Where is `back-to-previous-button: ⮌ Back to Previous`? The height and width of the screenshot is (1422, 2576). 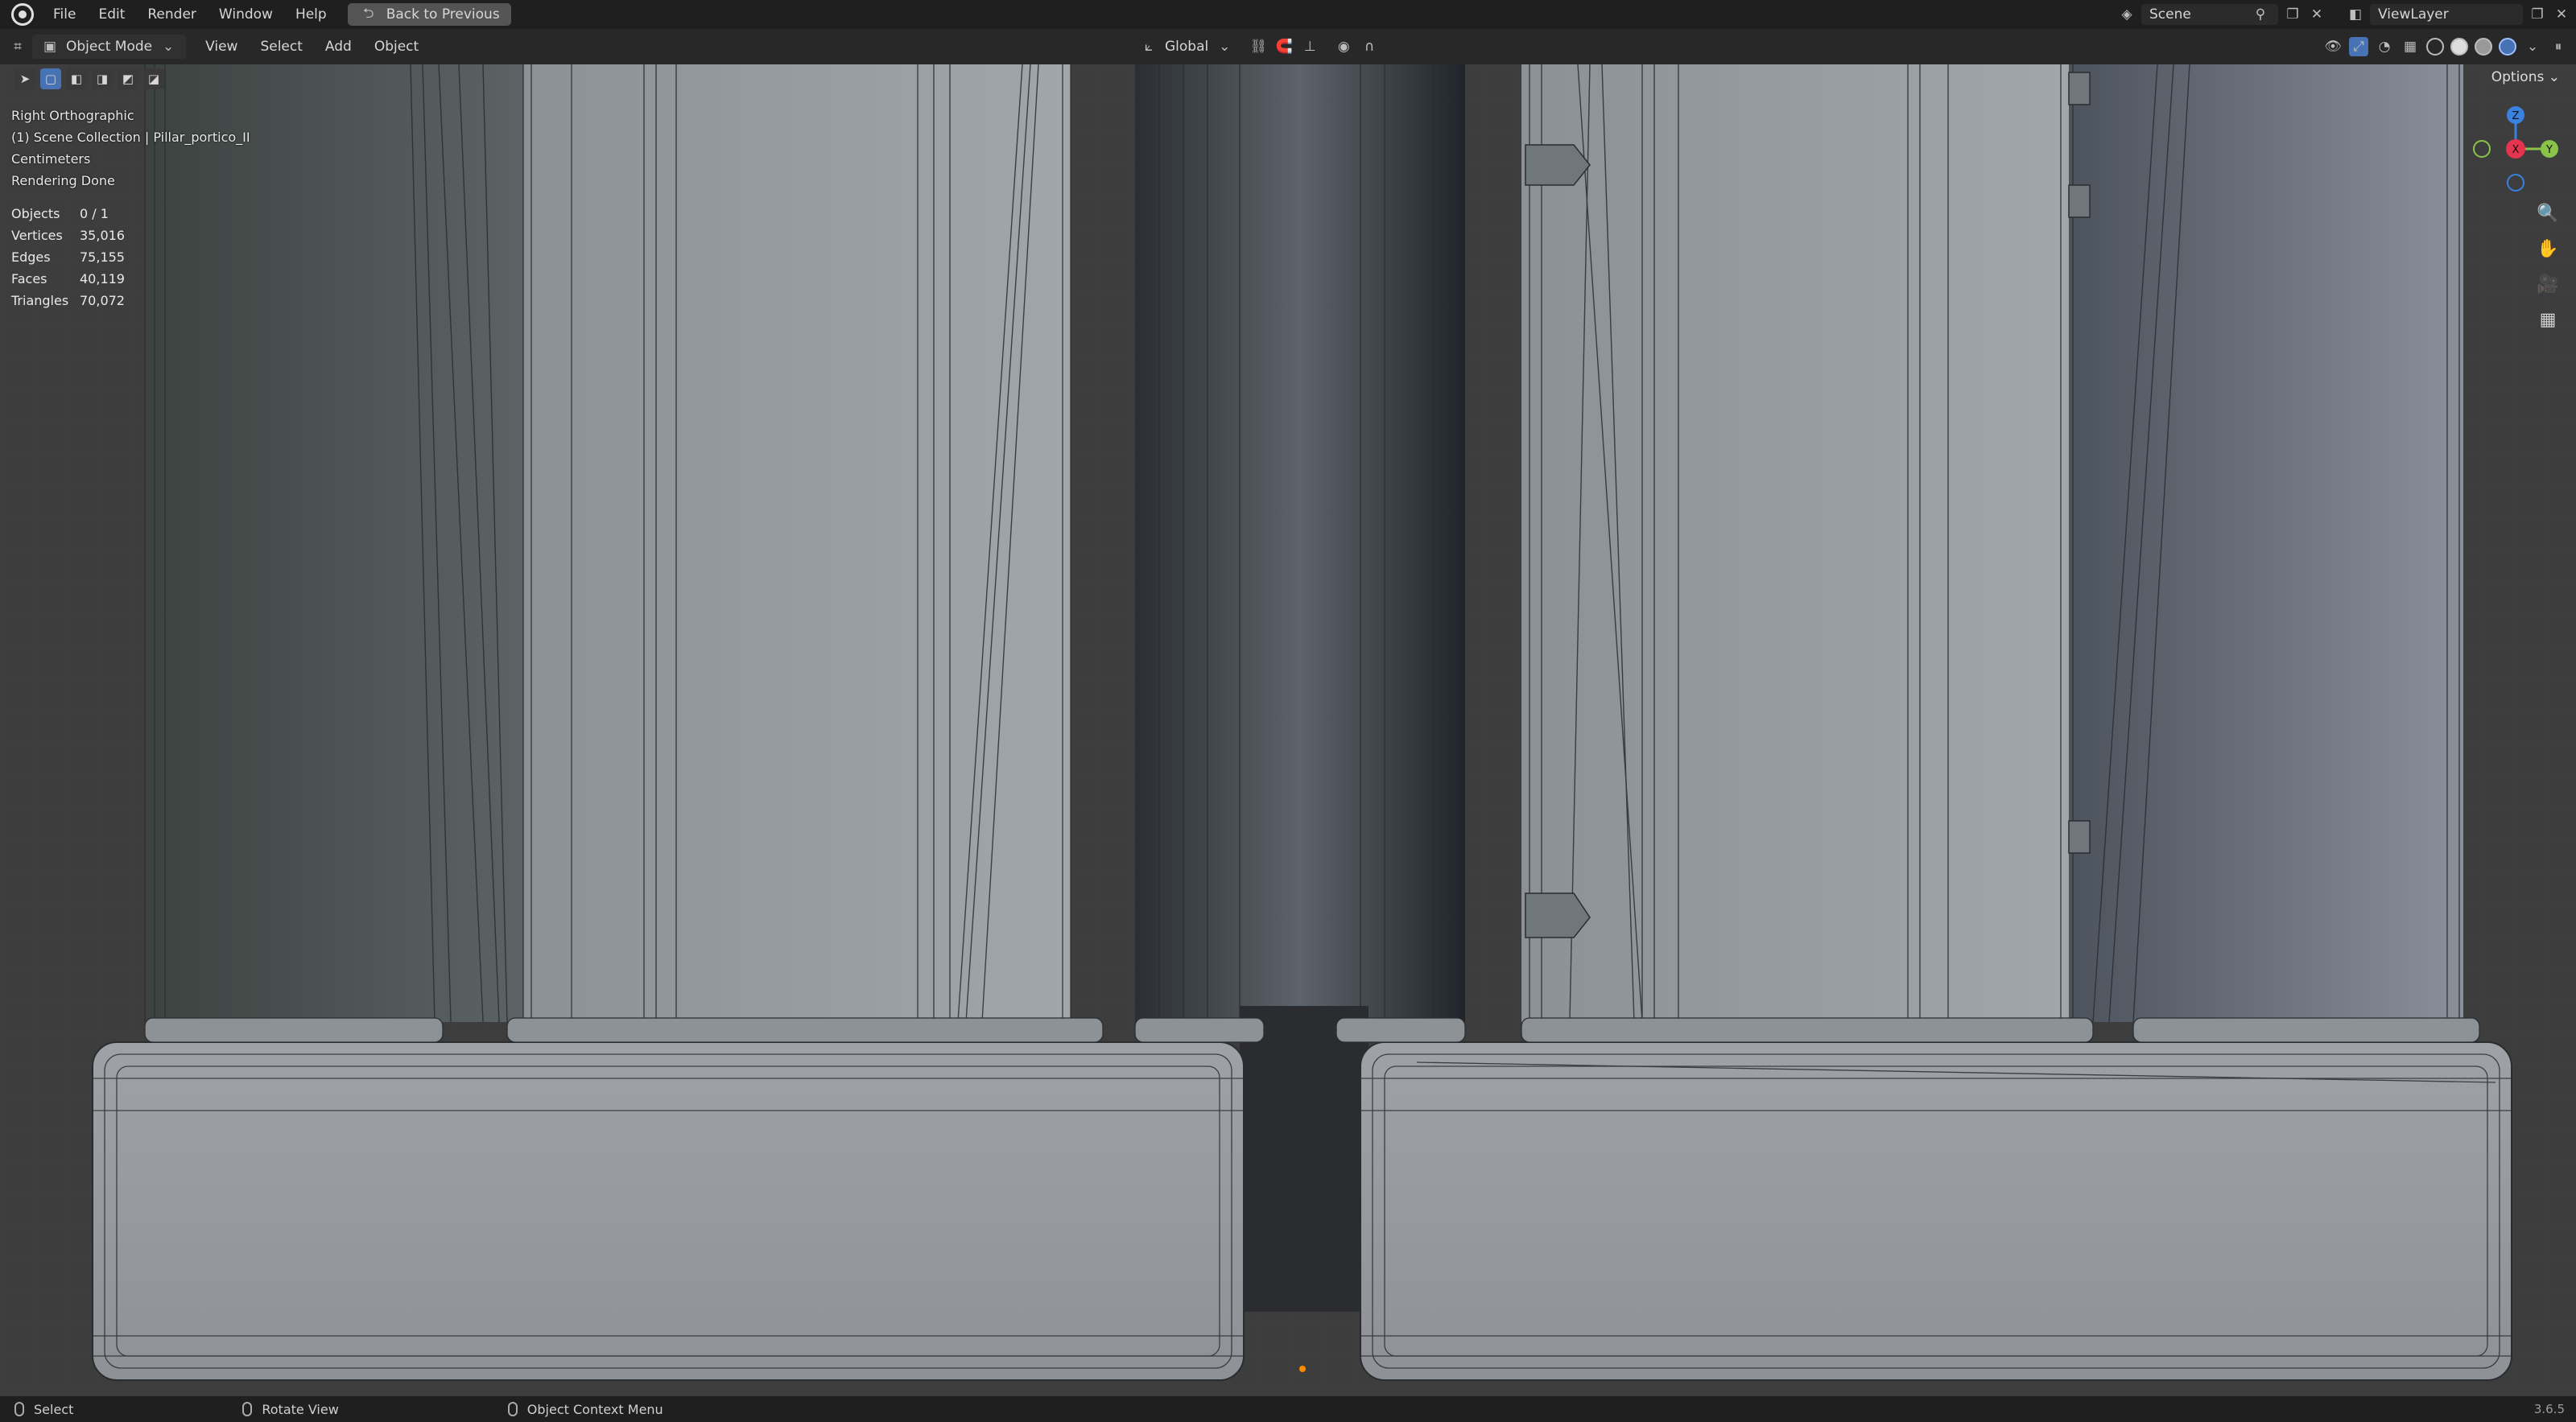
back-to-previous-button: ⮌ Back to Previous is located at coordinates (429, 15).